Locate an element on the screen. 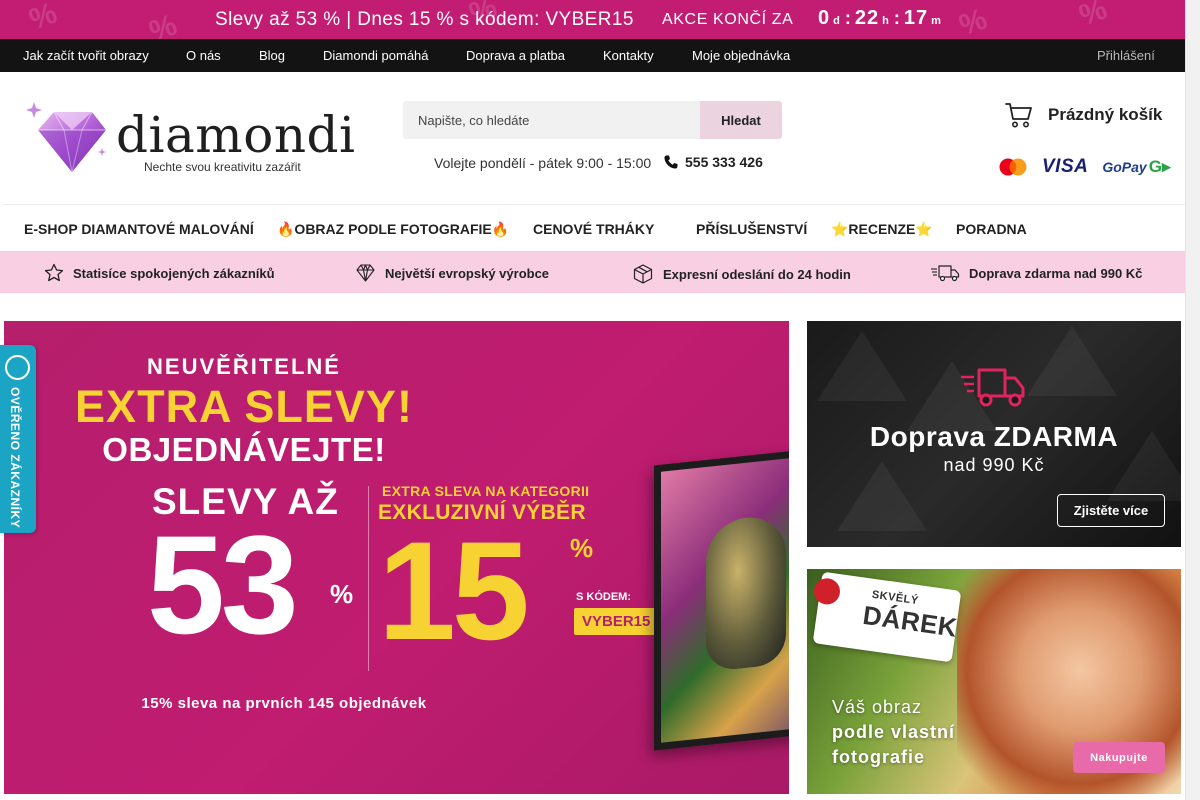 Image resolution: width=1200 pixels, height=800 pixels. search-input is located at coordinates (551, 120).